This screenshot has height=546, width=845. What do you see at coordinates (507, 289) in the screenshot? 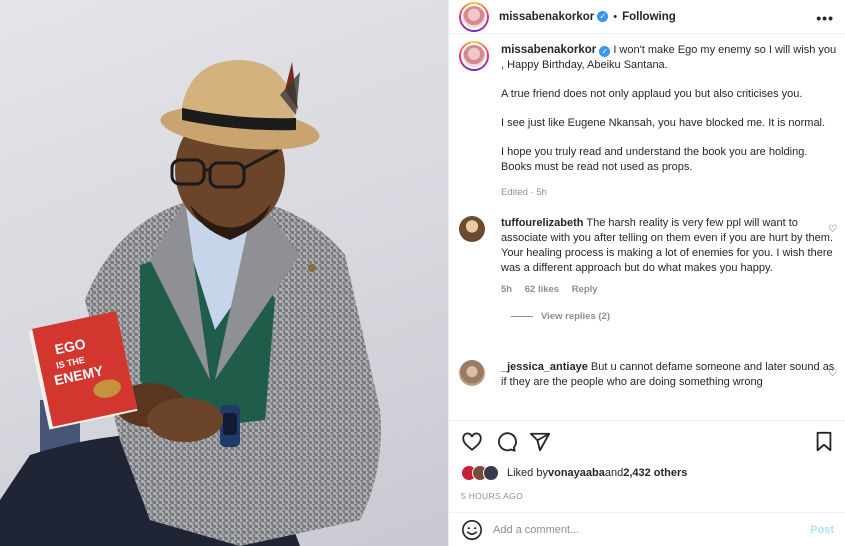
I see `comment-time: 5h` at bounding box center [507, 289].